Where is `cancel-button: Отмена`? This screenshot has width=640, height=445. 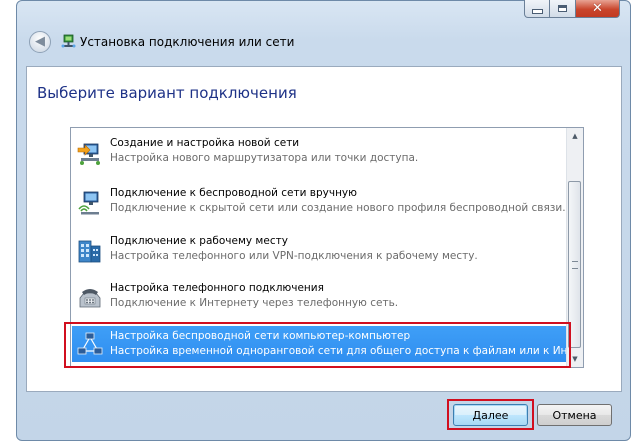 cancel-button: Отмена is located at coordinates (574, 415).